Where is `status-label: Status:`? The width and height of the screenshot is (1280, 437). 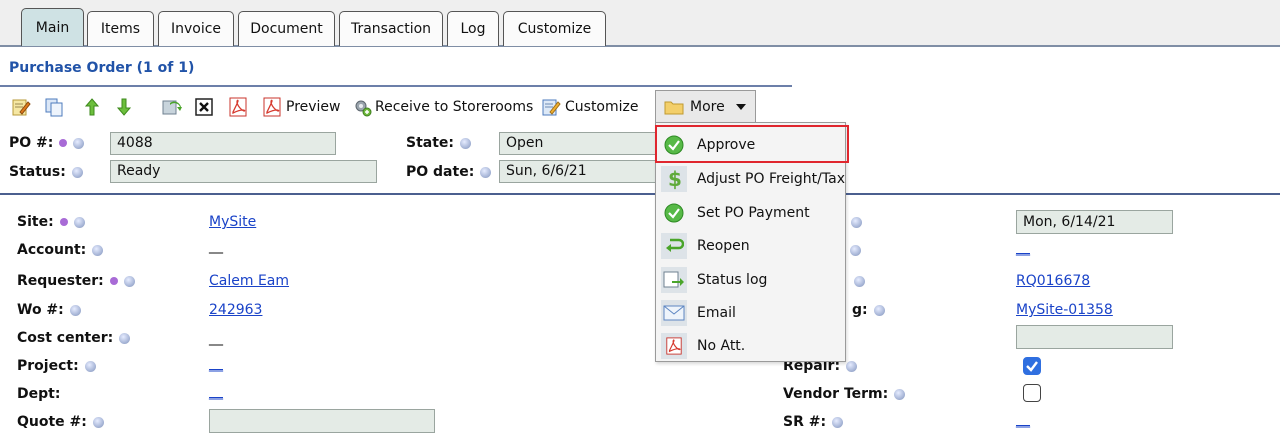 status-label: Status: is located at coordinates (46, 172).